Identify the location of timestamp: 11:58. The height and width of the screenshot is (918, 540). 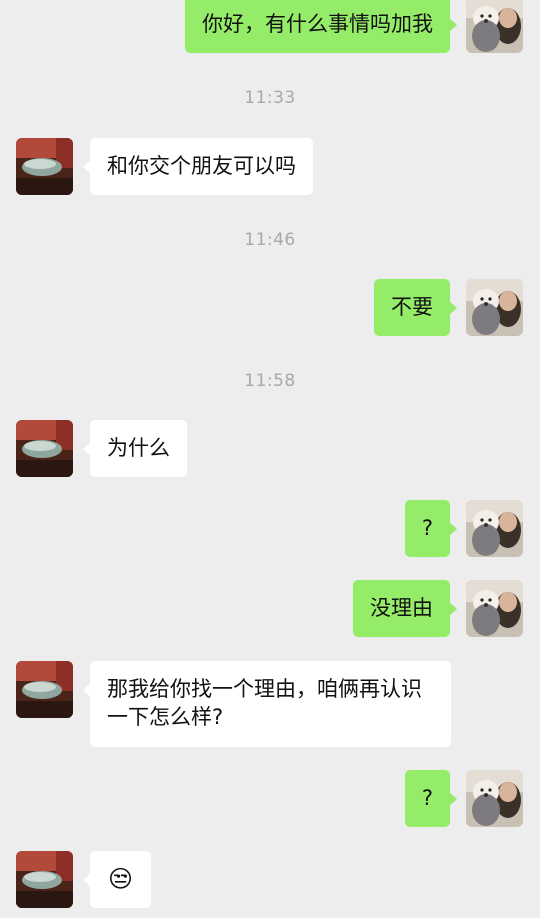
(270, 381).